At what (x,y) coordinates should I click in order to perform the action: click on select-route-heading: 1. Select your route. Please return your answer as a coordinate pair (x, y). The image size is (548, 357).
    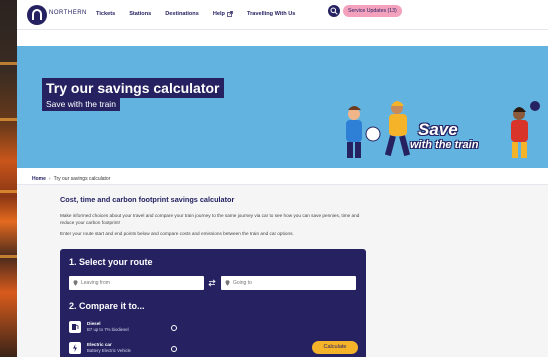
    Looking at the image, I should click on (111, 262).